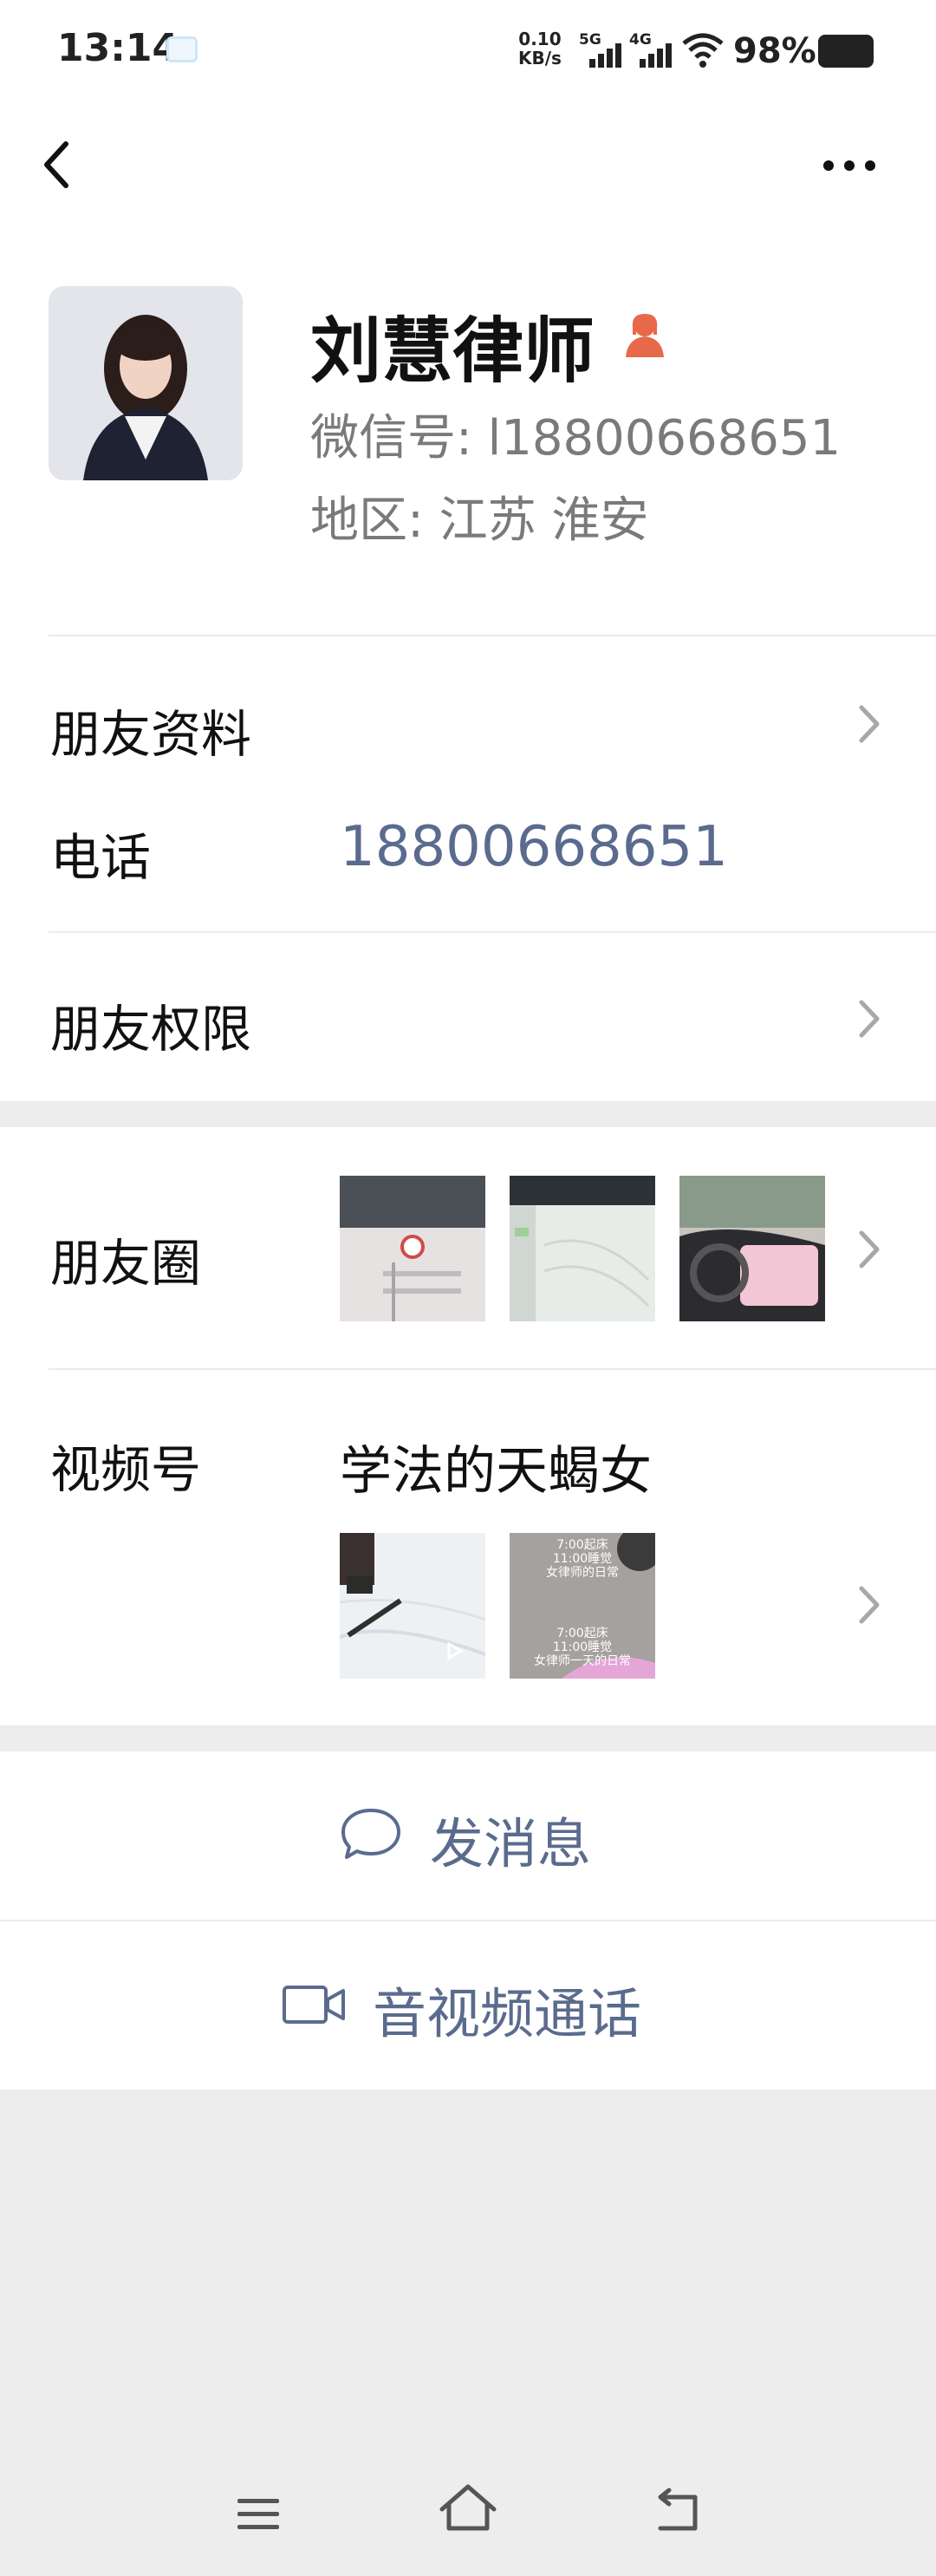 Image resolution: width=936 pixels, height=2576 pixels. I want to click on avatar-photo, so click(146, 383).